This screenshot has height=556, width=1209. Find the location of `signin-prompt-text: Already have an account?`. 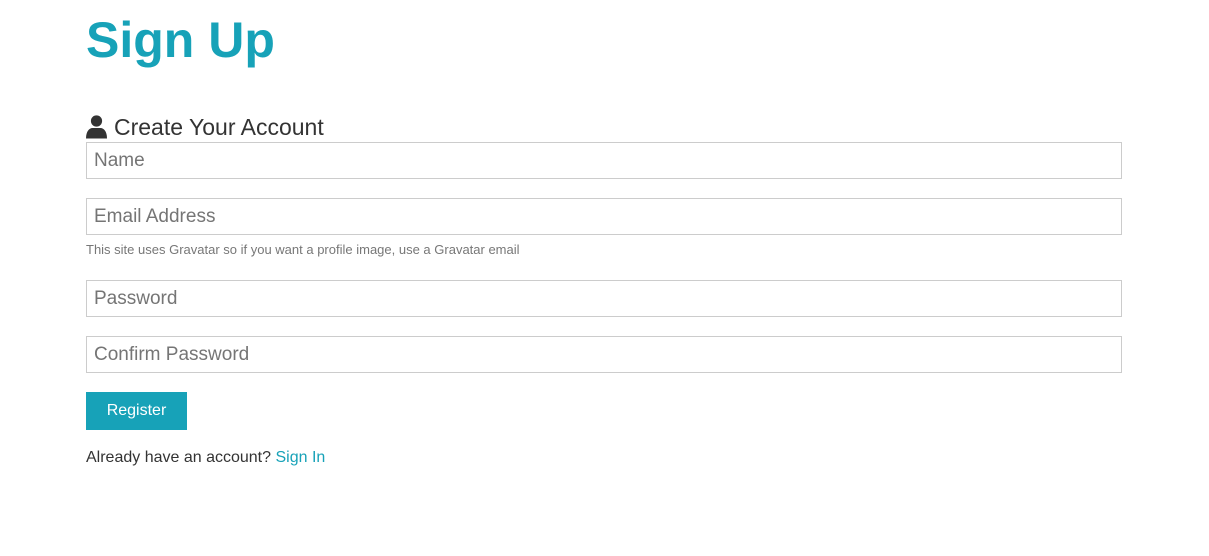

signin-prompt-text: Already have an account? is located at coordinates (179, 457).